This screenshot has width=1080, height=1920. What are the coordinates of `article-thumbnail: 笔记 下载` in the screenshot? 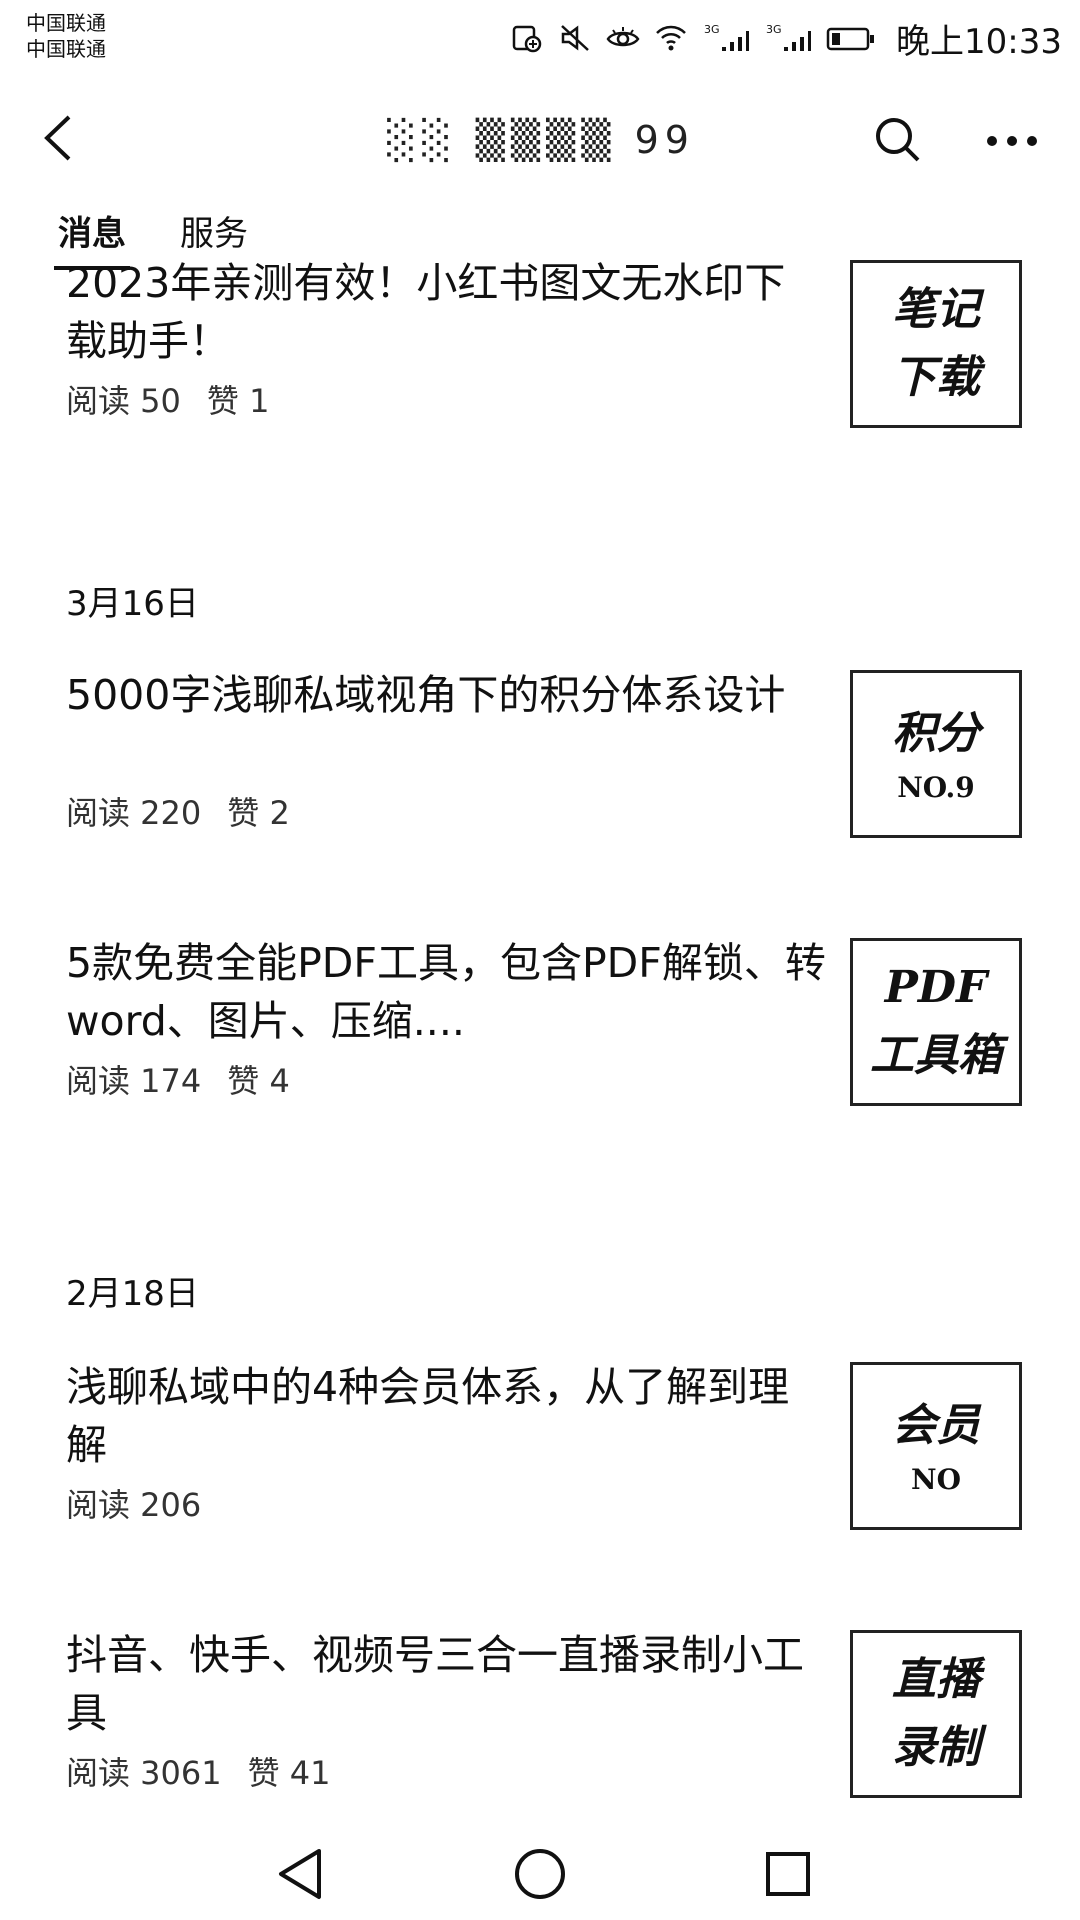 It's located at (936, 344).